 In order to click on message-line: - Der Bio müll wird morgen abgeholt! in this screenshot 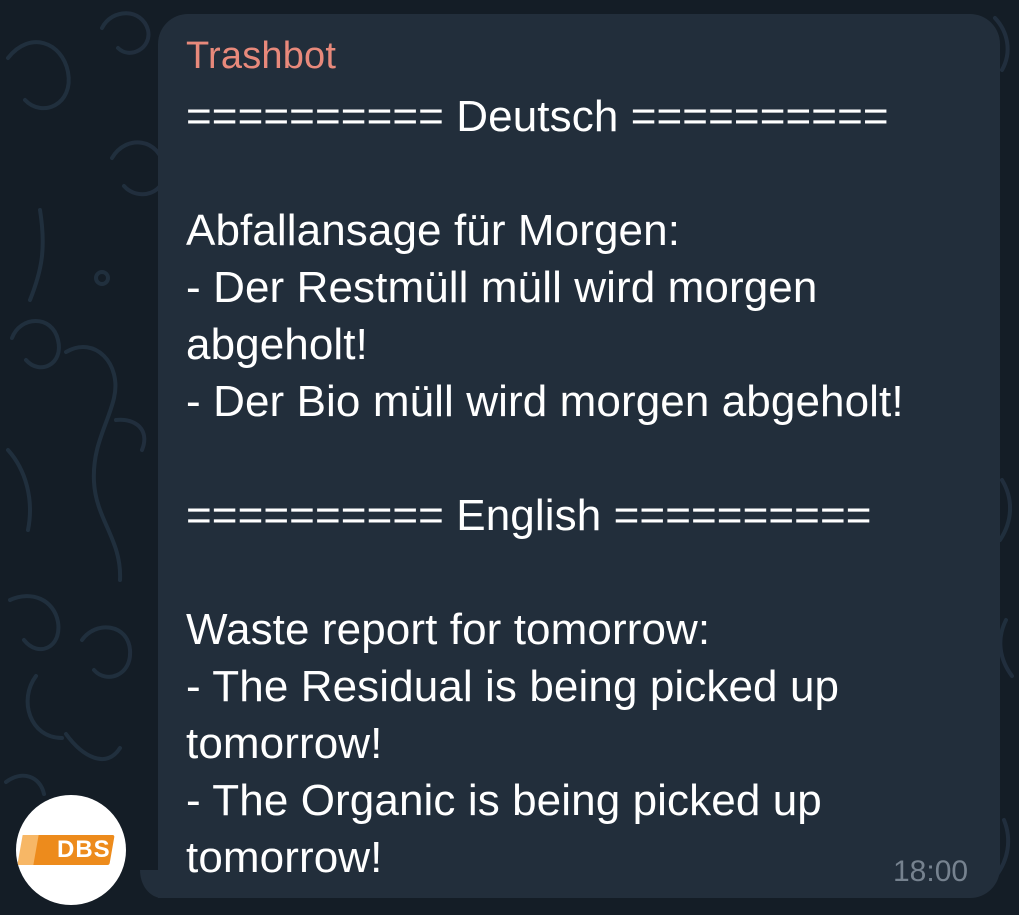, I will do `click(545, 401)`.